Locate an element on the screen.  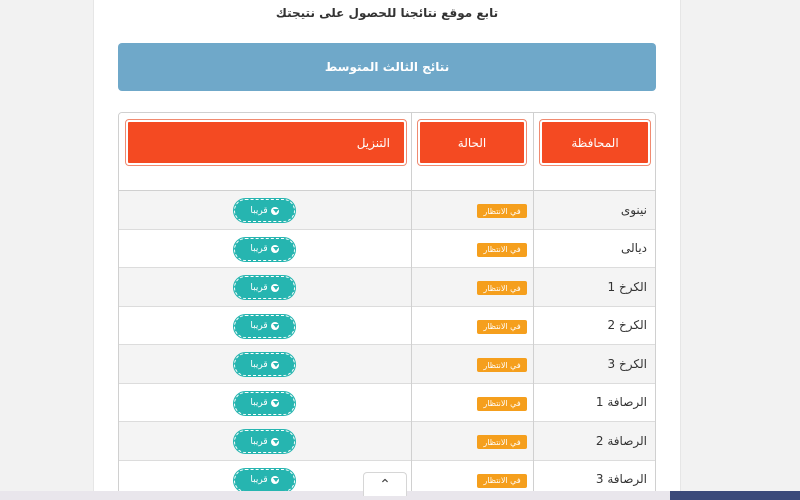
row-governorate: الرصافة 1 is located at coordinates (621, 402).